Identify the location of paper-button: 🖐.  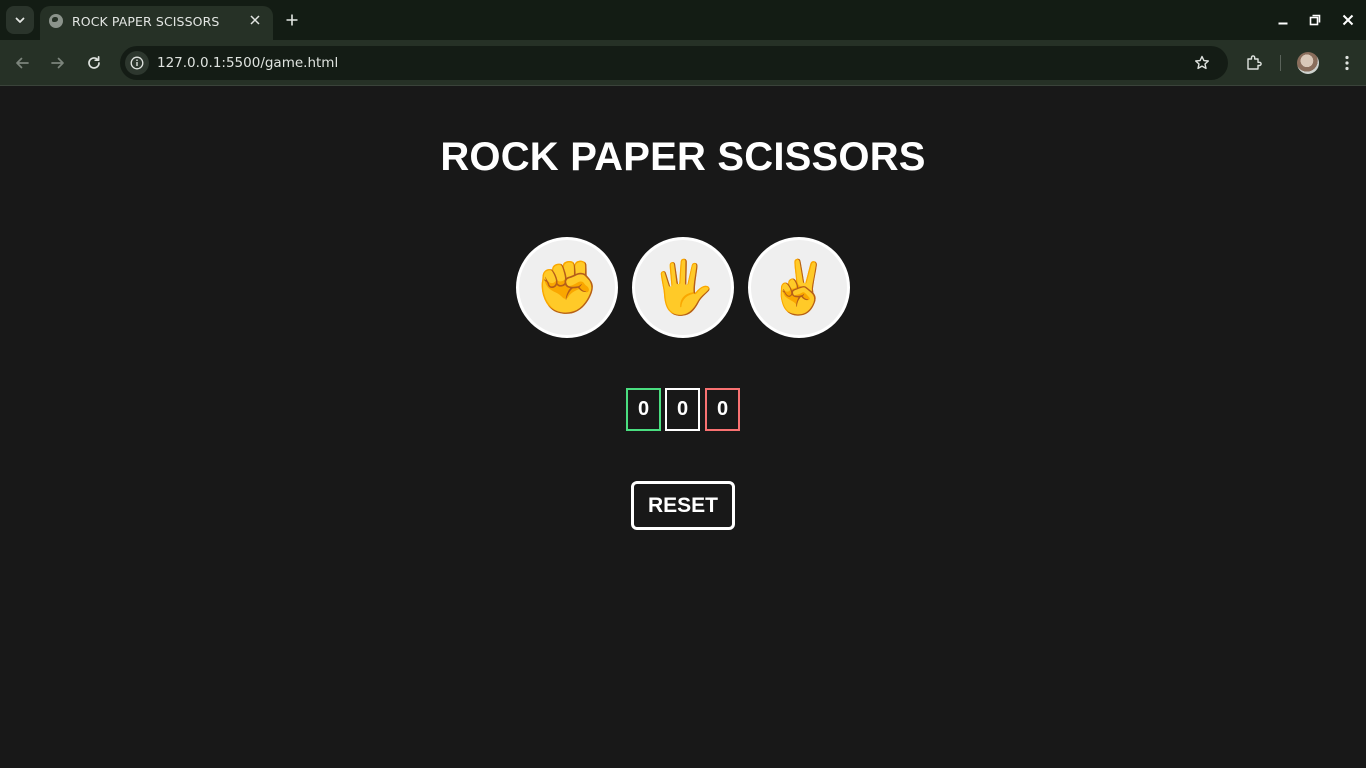
(683, 287).